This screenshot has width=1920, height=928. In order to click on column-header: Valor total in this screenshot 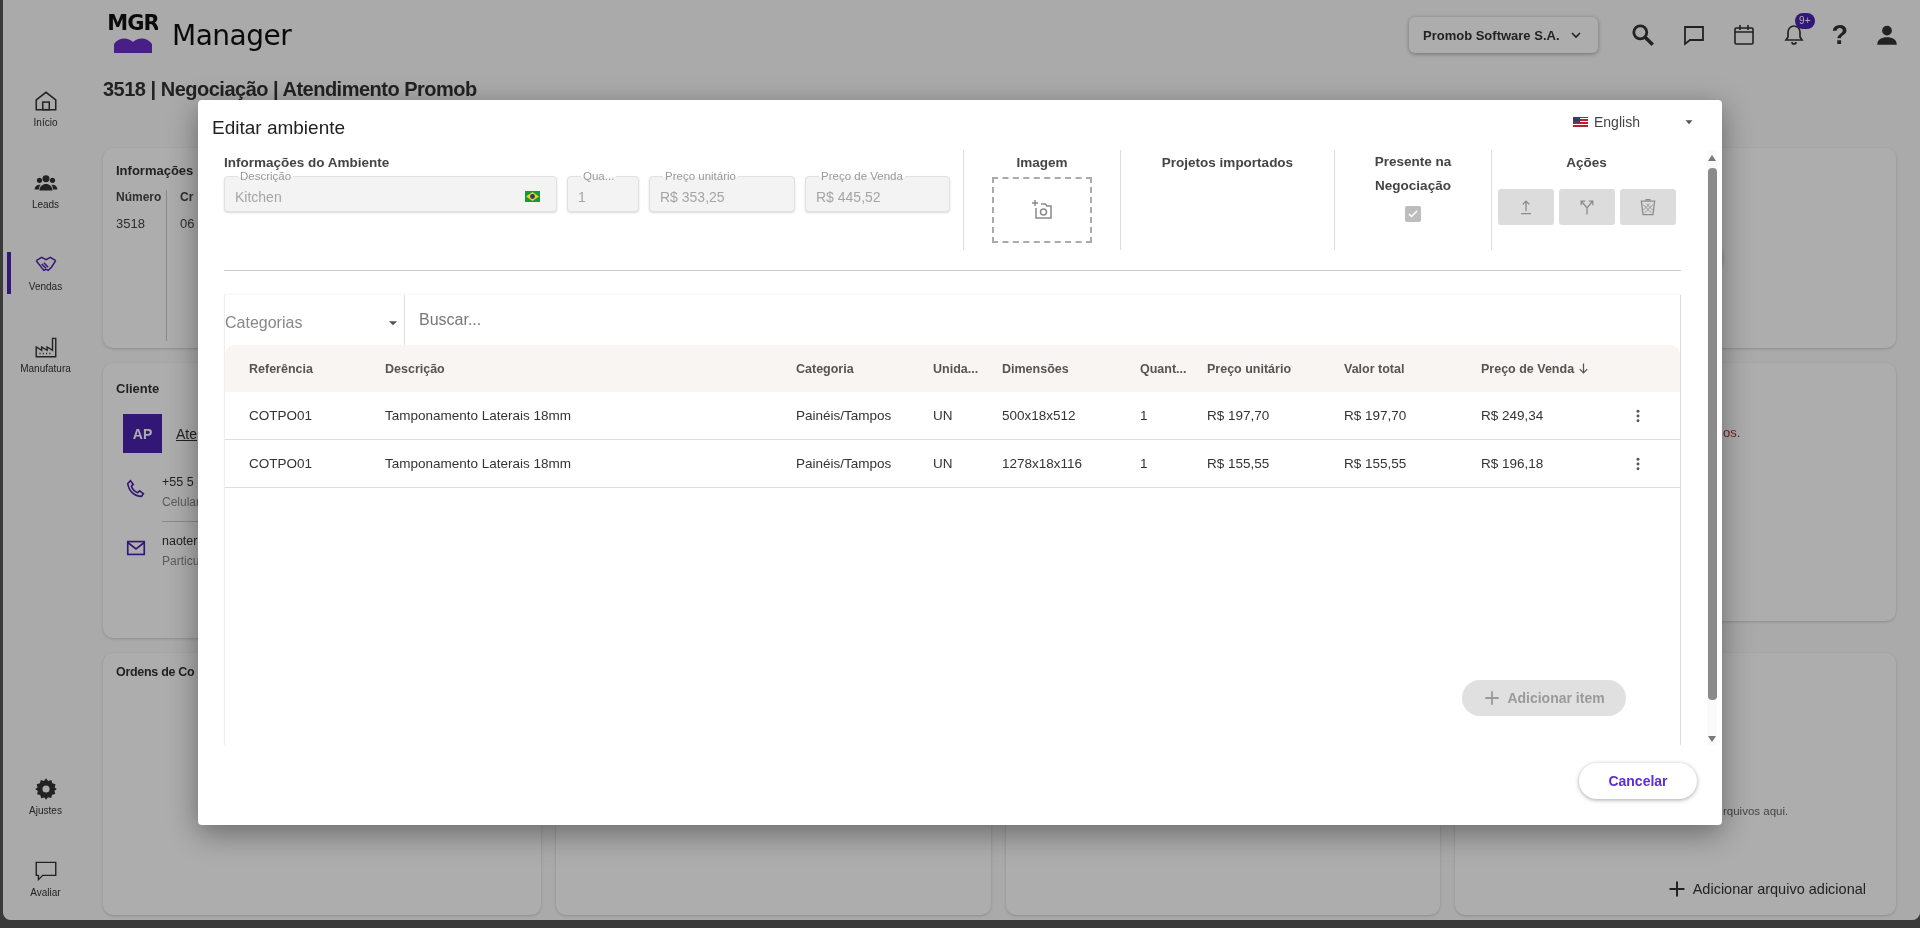, I will do `click(1374, 368)`.